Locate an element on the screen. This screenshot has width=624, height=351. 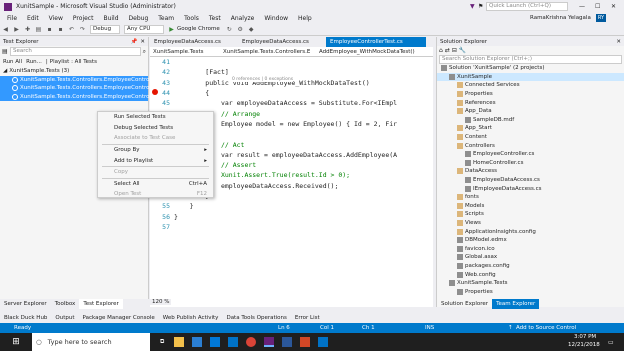
context-item: Associate to Test Case is located at coordinates (155, 138).